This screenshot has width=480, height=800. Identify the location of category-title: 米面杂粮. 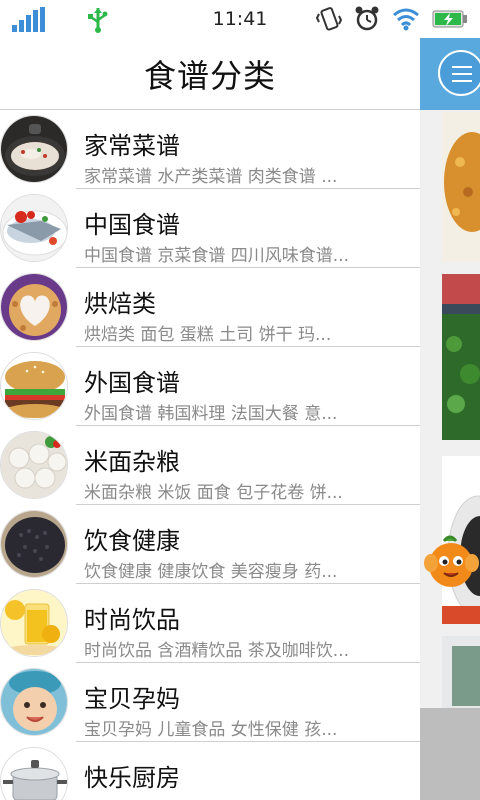
(132, 462).